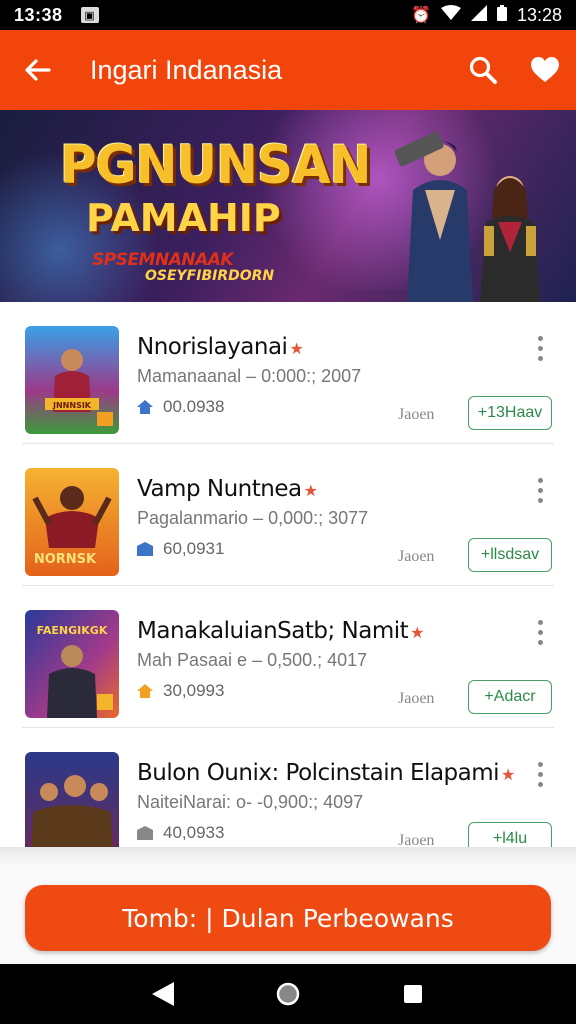 This screenshot has height=1024, width=576. Describe the element at coordinates (89, 15) in the screenshot. I see `image-notification-icon: ▣` at that location.